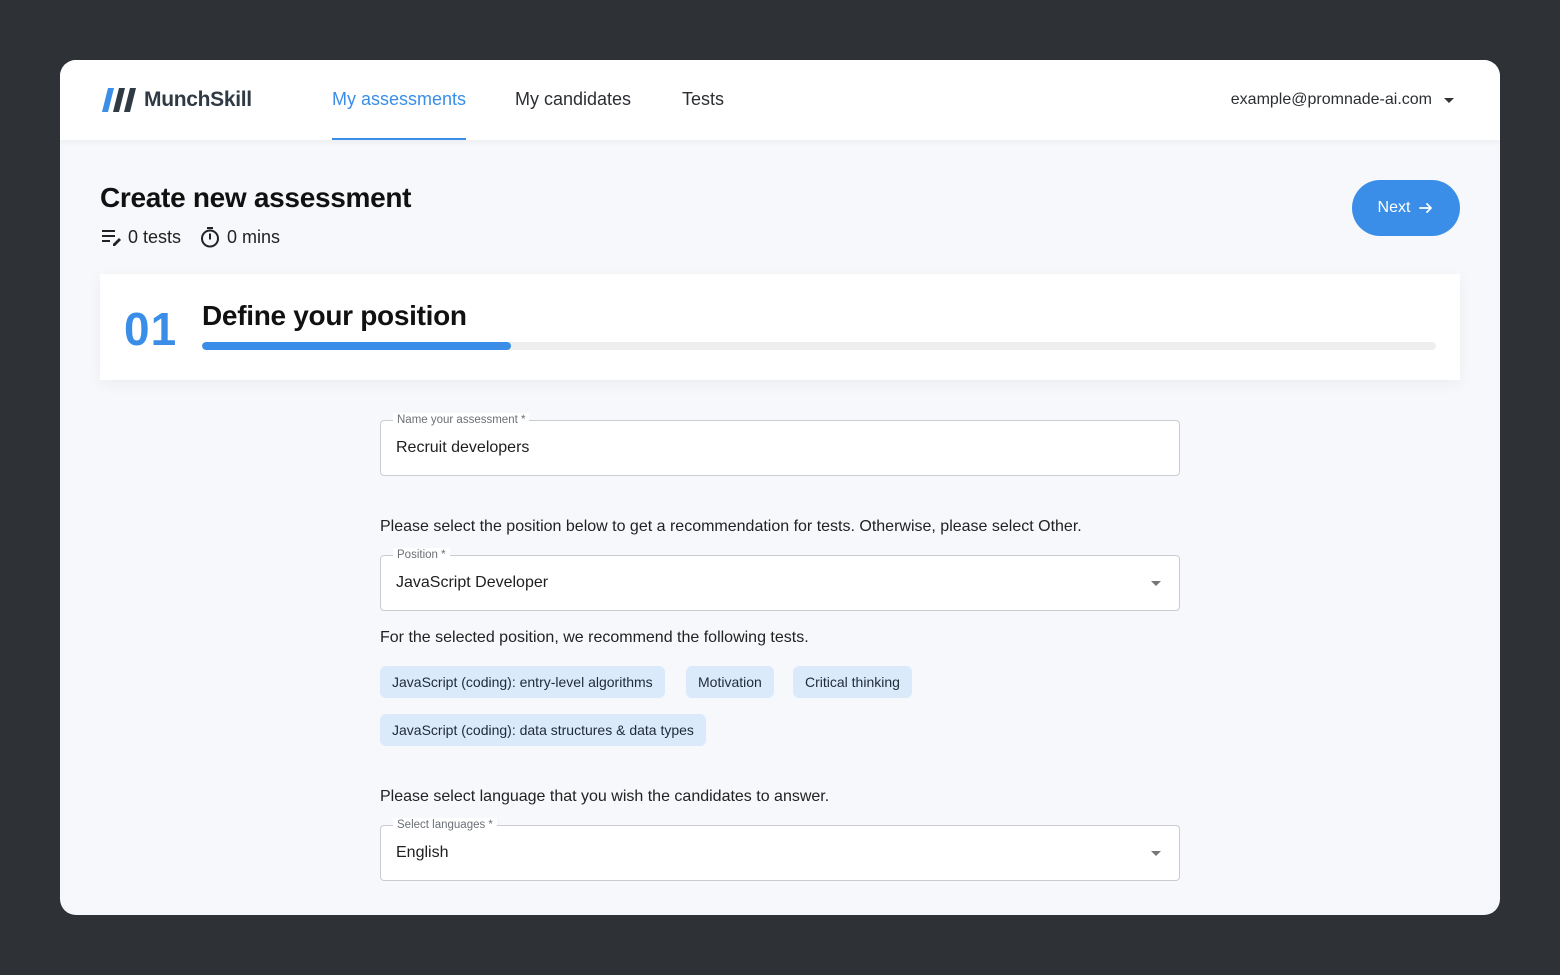 This screenshot has width=1560, height=975. Describe the element at coordinates (155, 236) in the screenshot. I see `tests-count-text: 0 tests` at that location.